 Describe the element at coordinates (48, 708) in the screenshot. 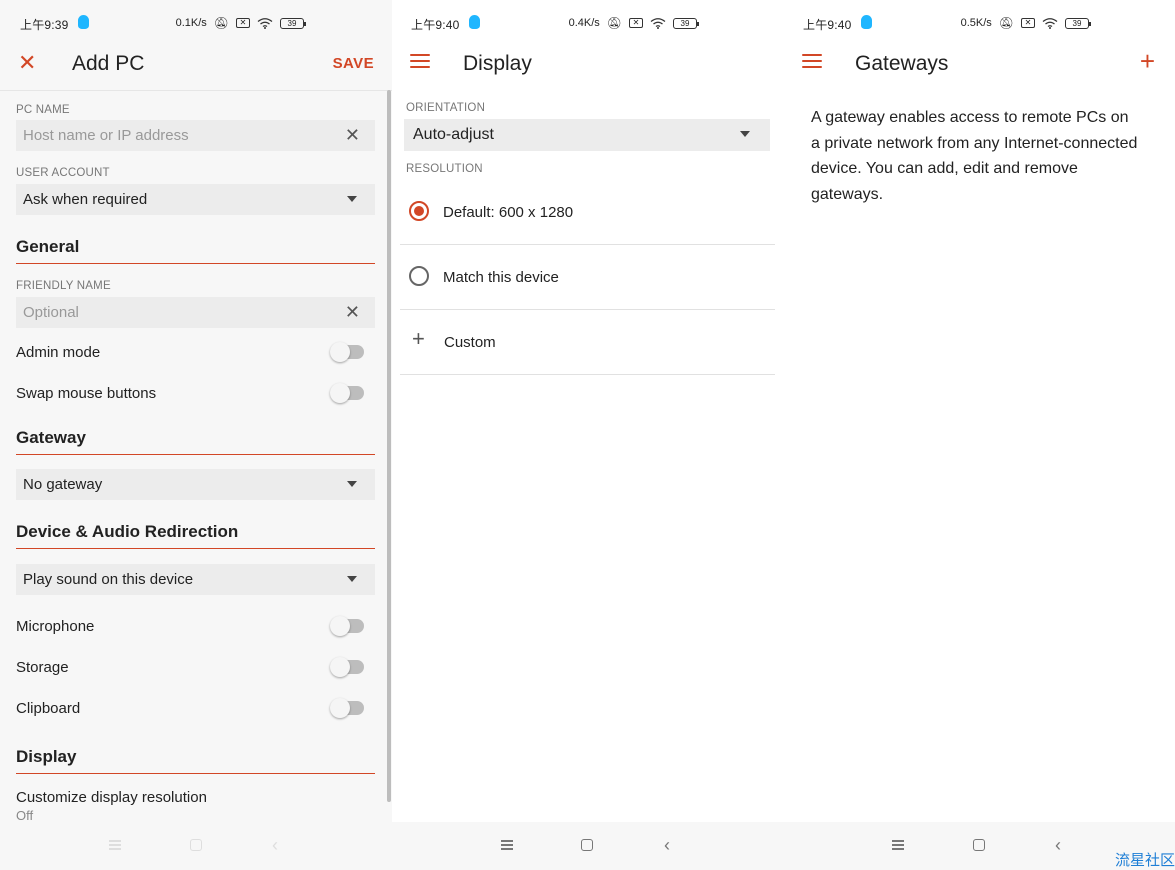

I see `clipboard-label: Clipboard` at that location.